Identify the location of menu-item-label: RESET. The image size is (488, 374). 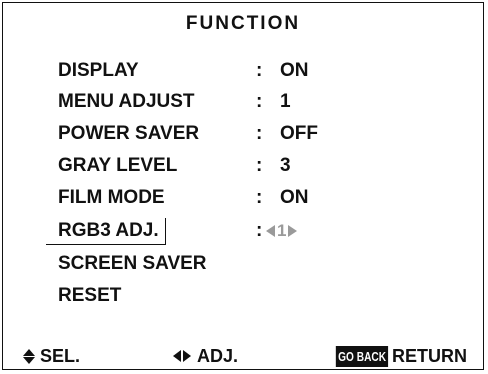
(90, 295).